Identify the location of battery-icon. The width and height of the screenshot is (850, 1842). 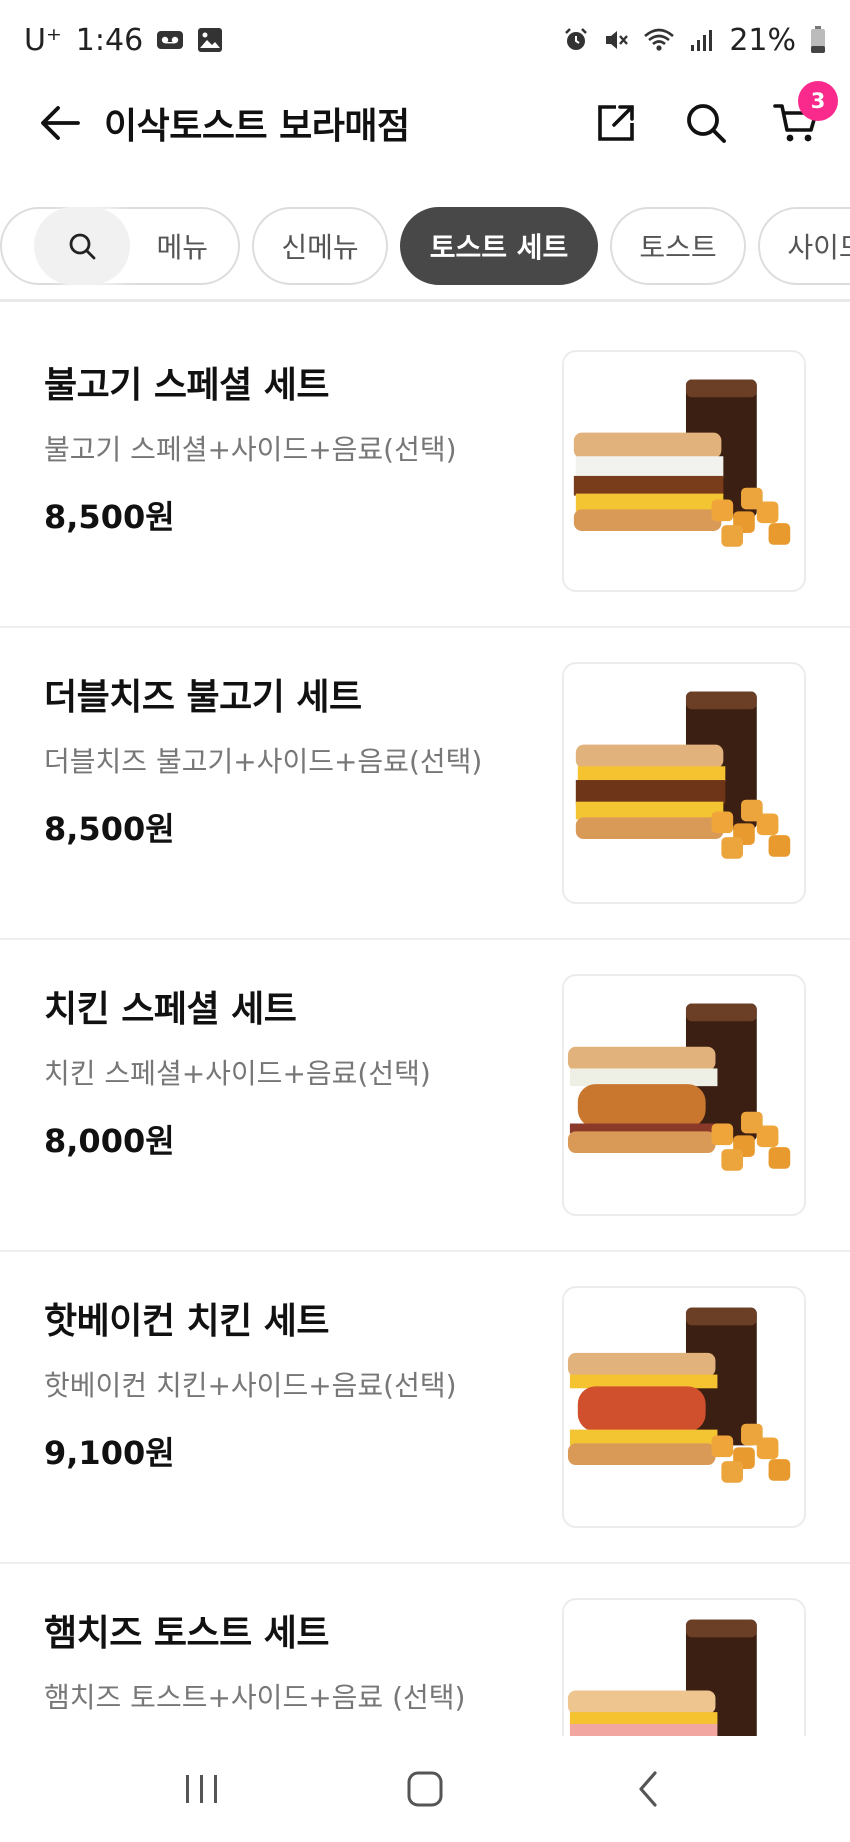
(818, 40).